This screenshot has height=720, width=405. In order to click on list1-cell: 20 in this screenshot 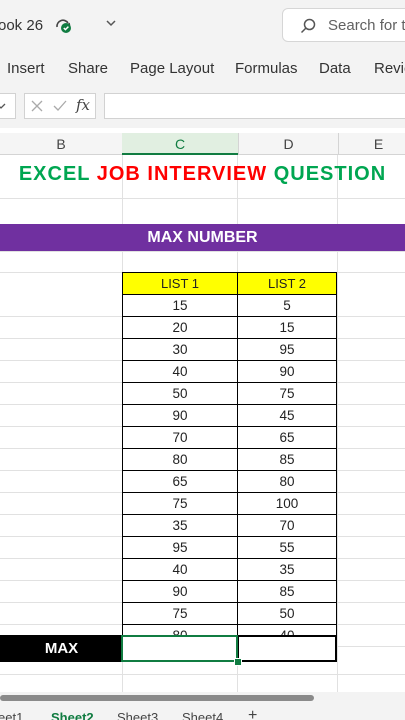, I will do `click(180, 328)`.